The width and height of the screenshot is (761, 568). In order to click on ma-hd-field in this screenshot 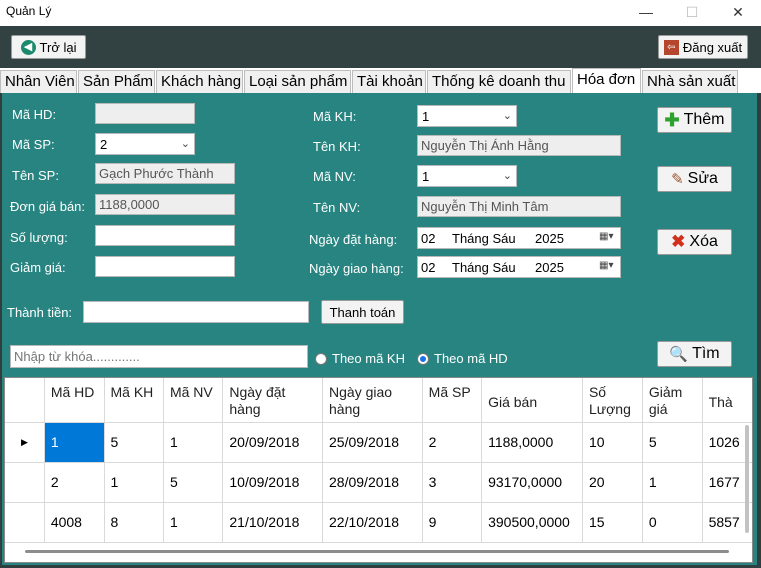, I will do `click(145, 113)`.